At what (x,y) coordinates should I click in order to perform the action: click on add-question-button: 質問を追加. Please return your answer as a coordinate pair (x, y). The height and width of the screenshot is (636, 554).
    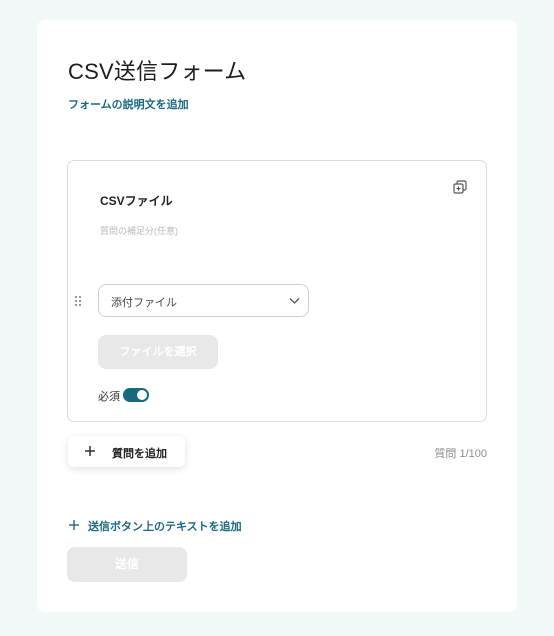
    Looking at the image, I should click on (126, 451).